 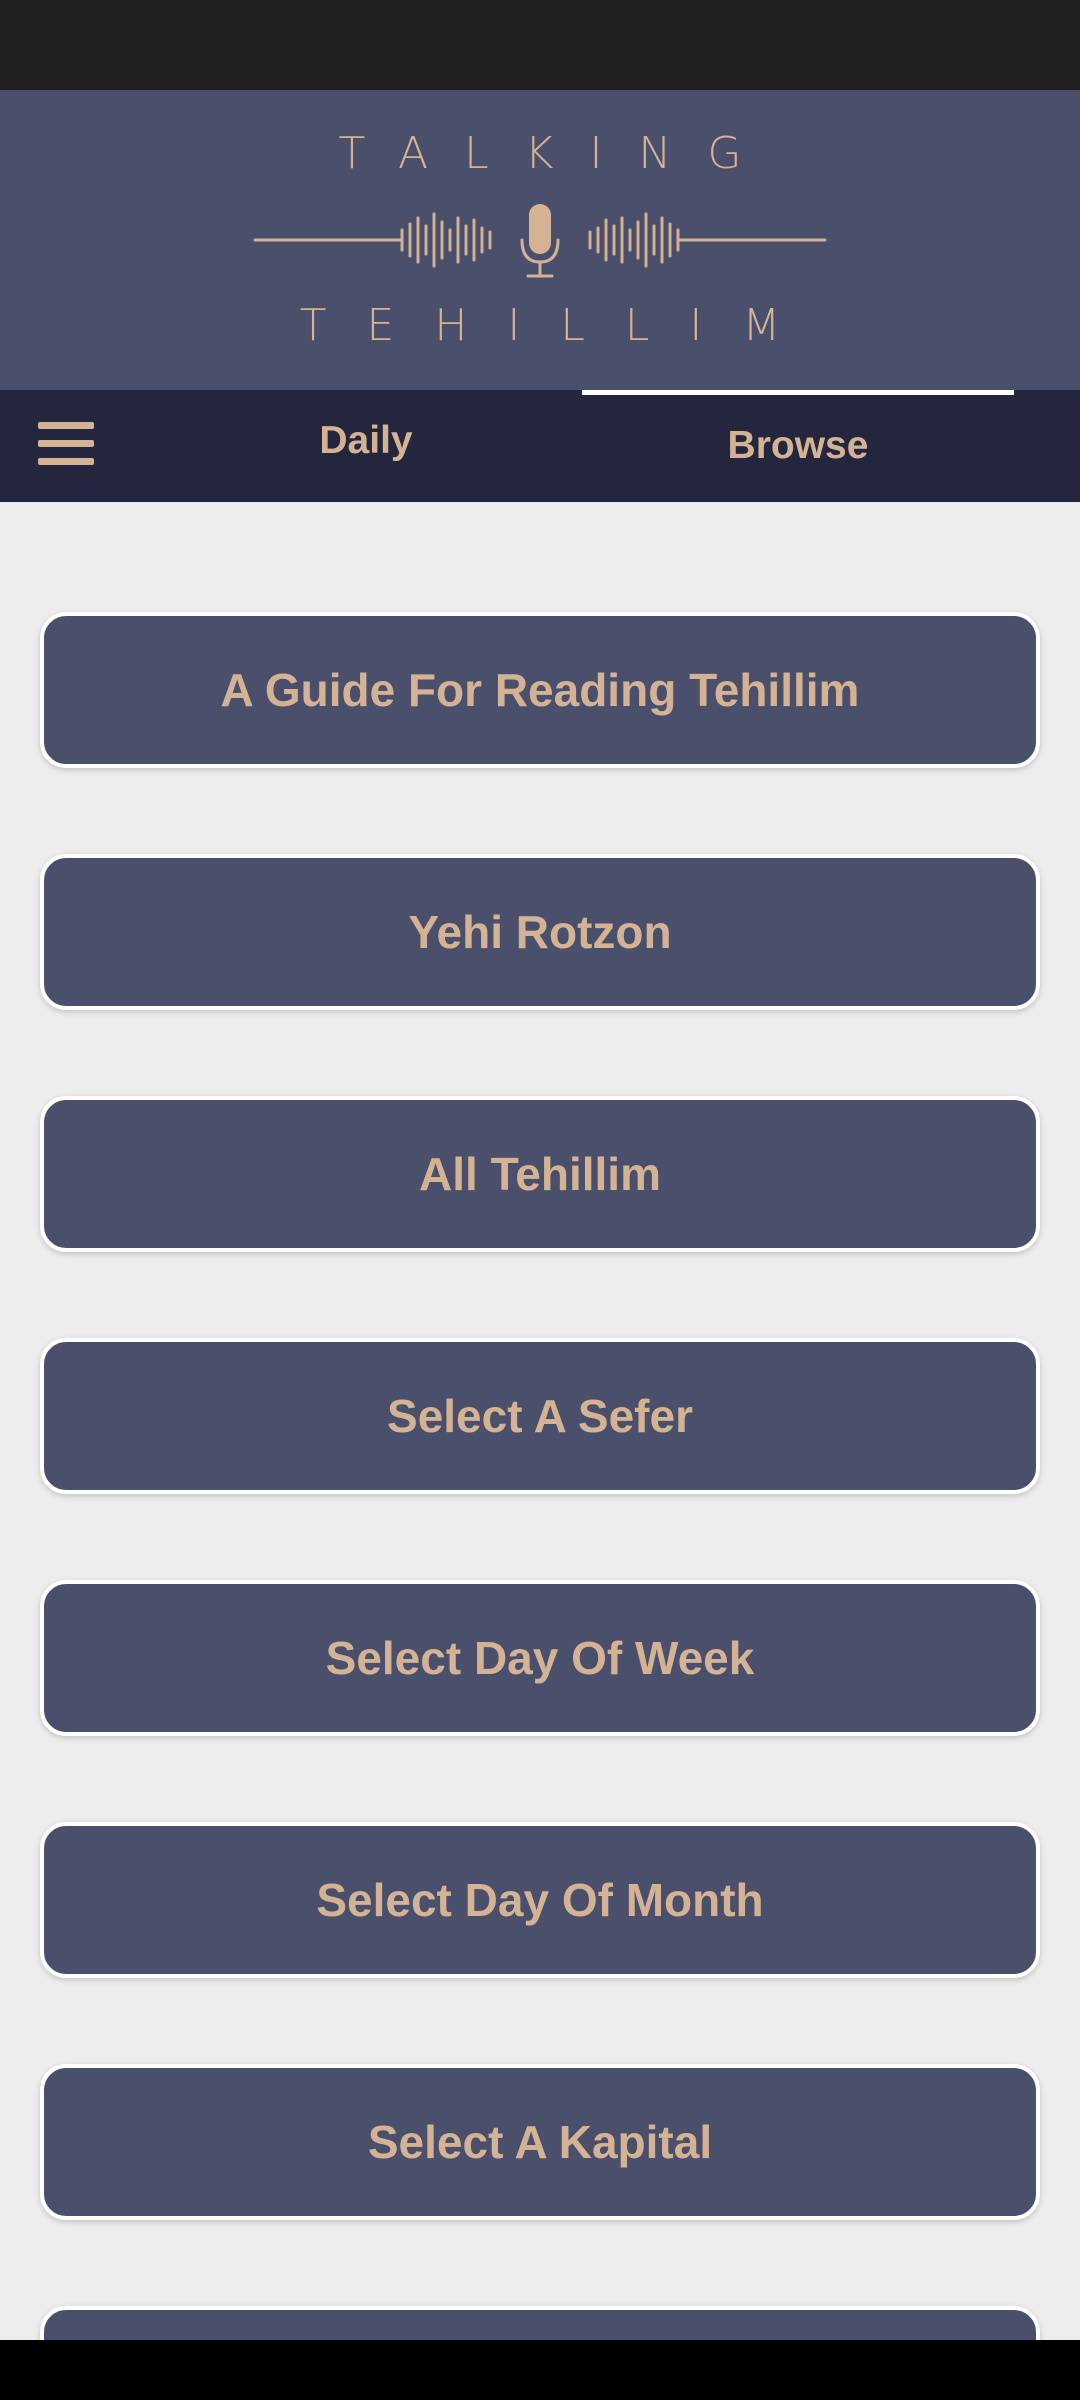 I want to click on microphone-waveform-icon, so click(x=540, y=241).